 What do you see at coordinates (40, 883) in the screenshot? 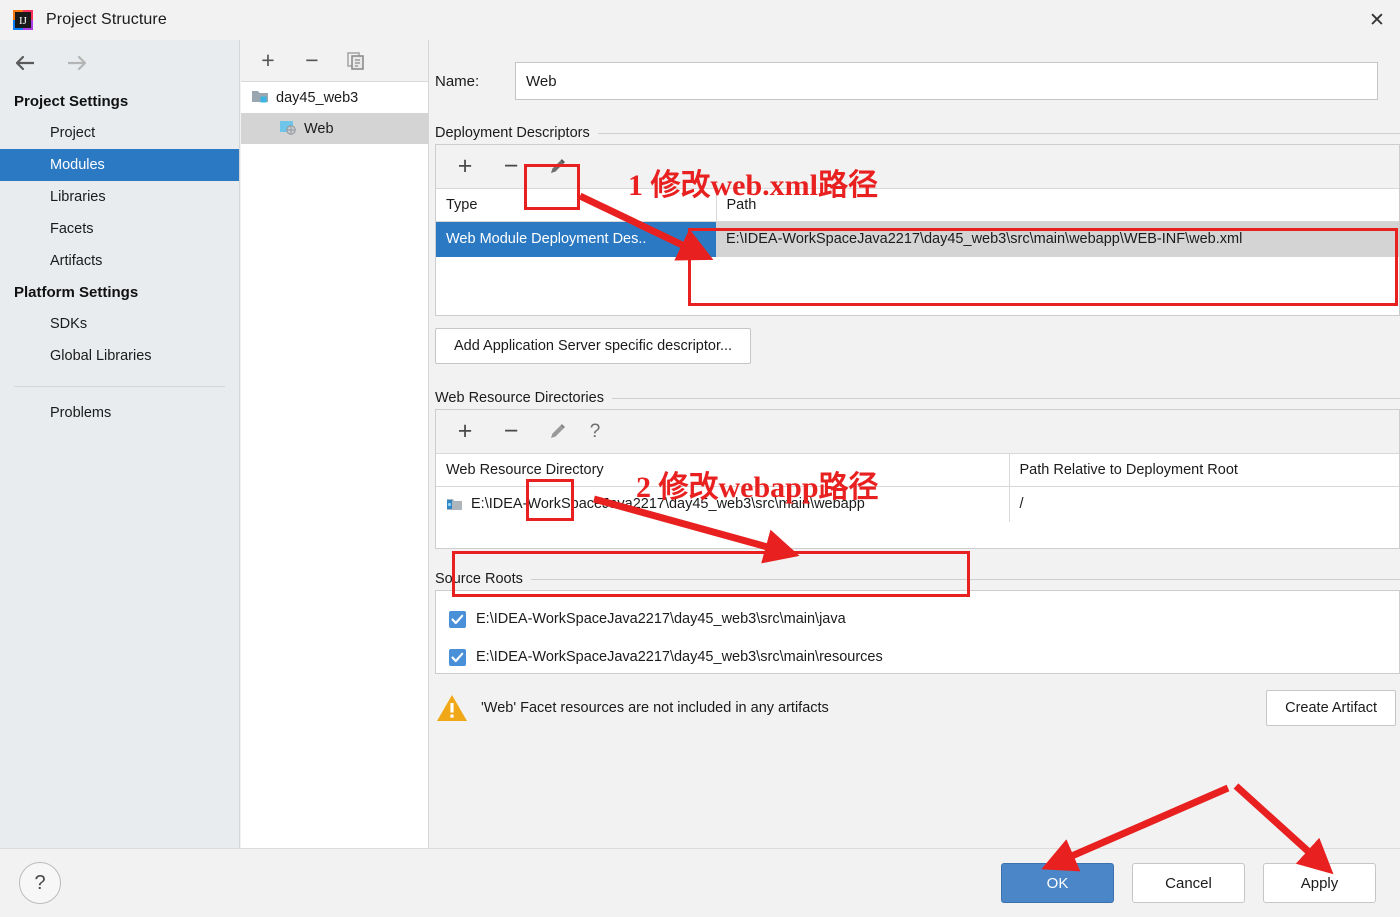
I see `help-button: ?` at bounding box center [40, 883].